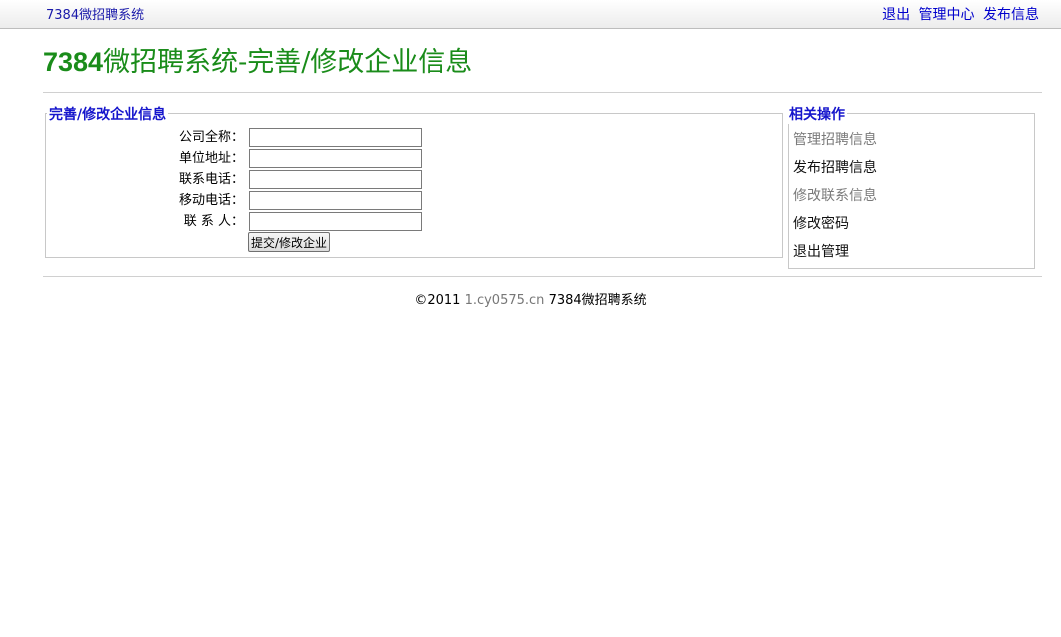 This screenshot has height=637, width=1061. I want to click on page-title-prefix: 7384, so click(73, 62).